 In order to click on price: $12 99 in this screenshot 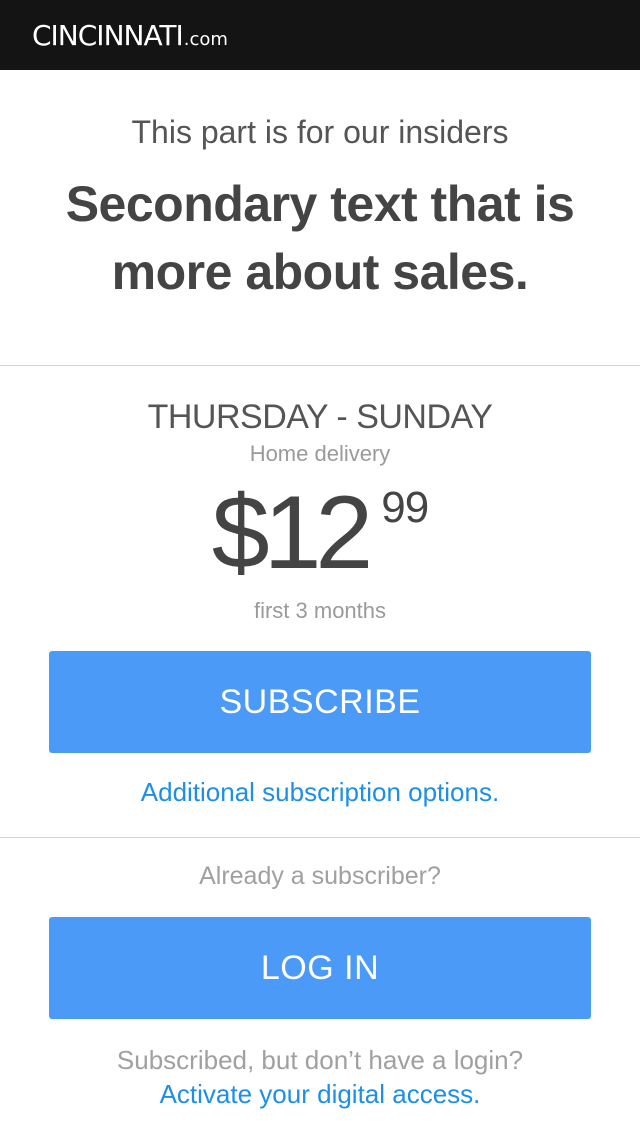, I will do `click(320, 533)`.